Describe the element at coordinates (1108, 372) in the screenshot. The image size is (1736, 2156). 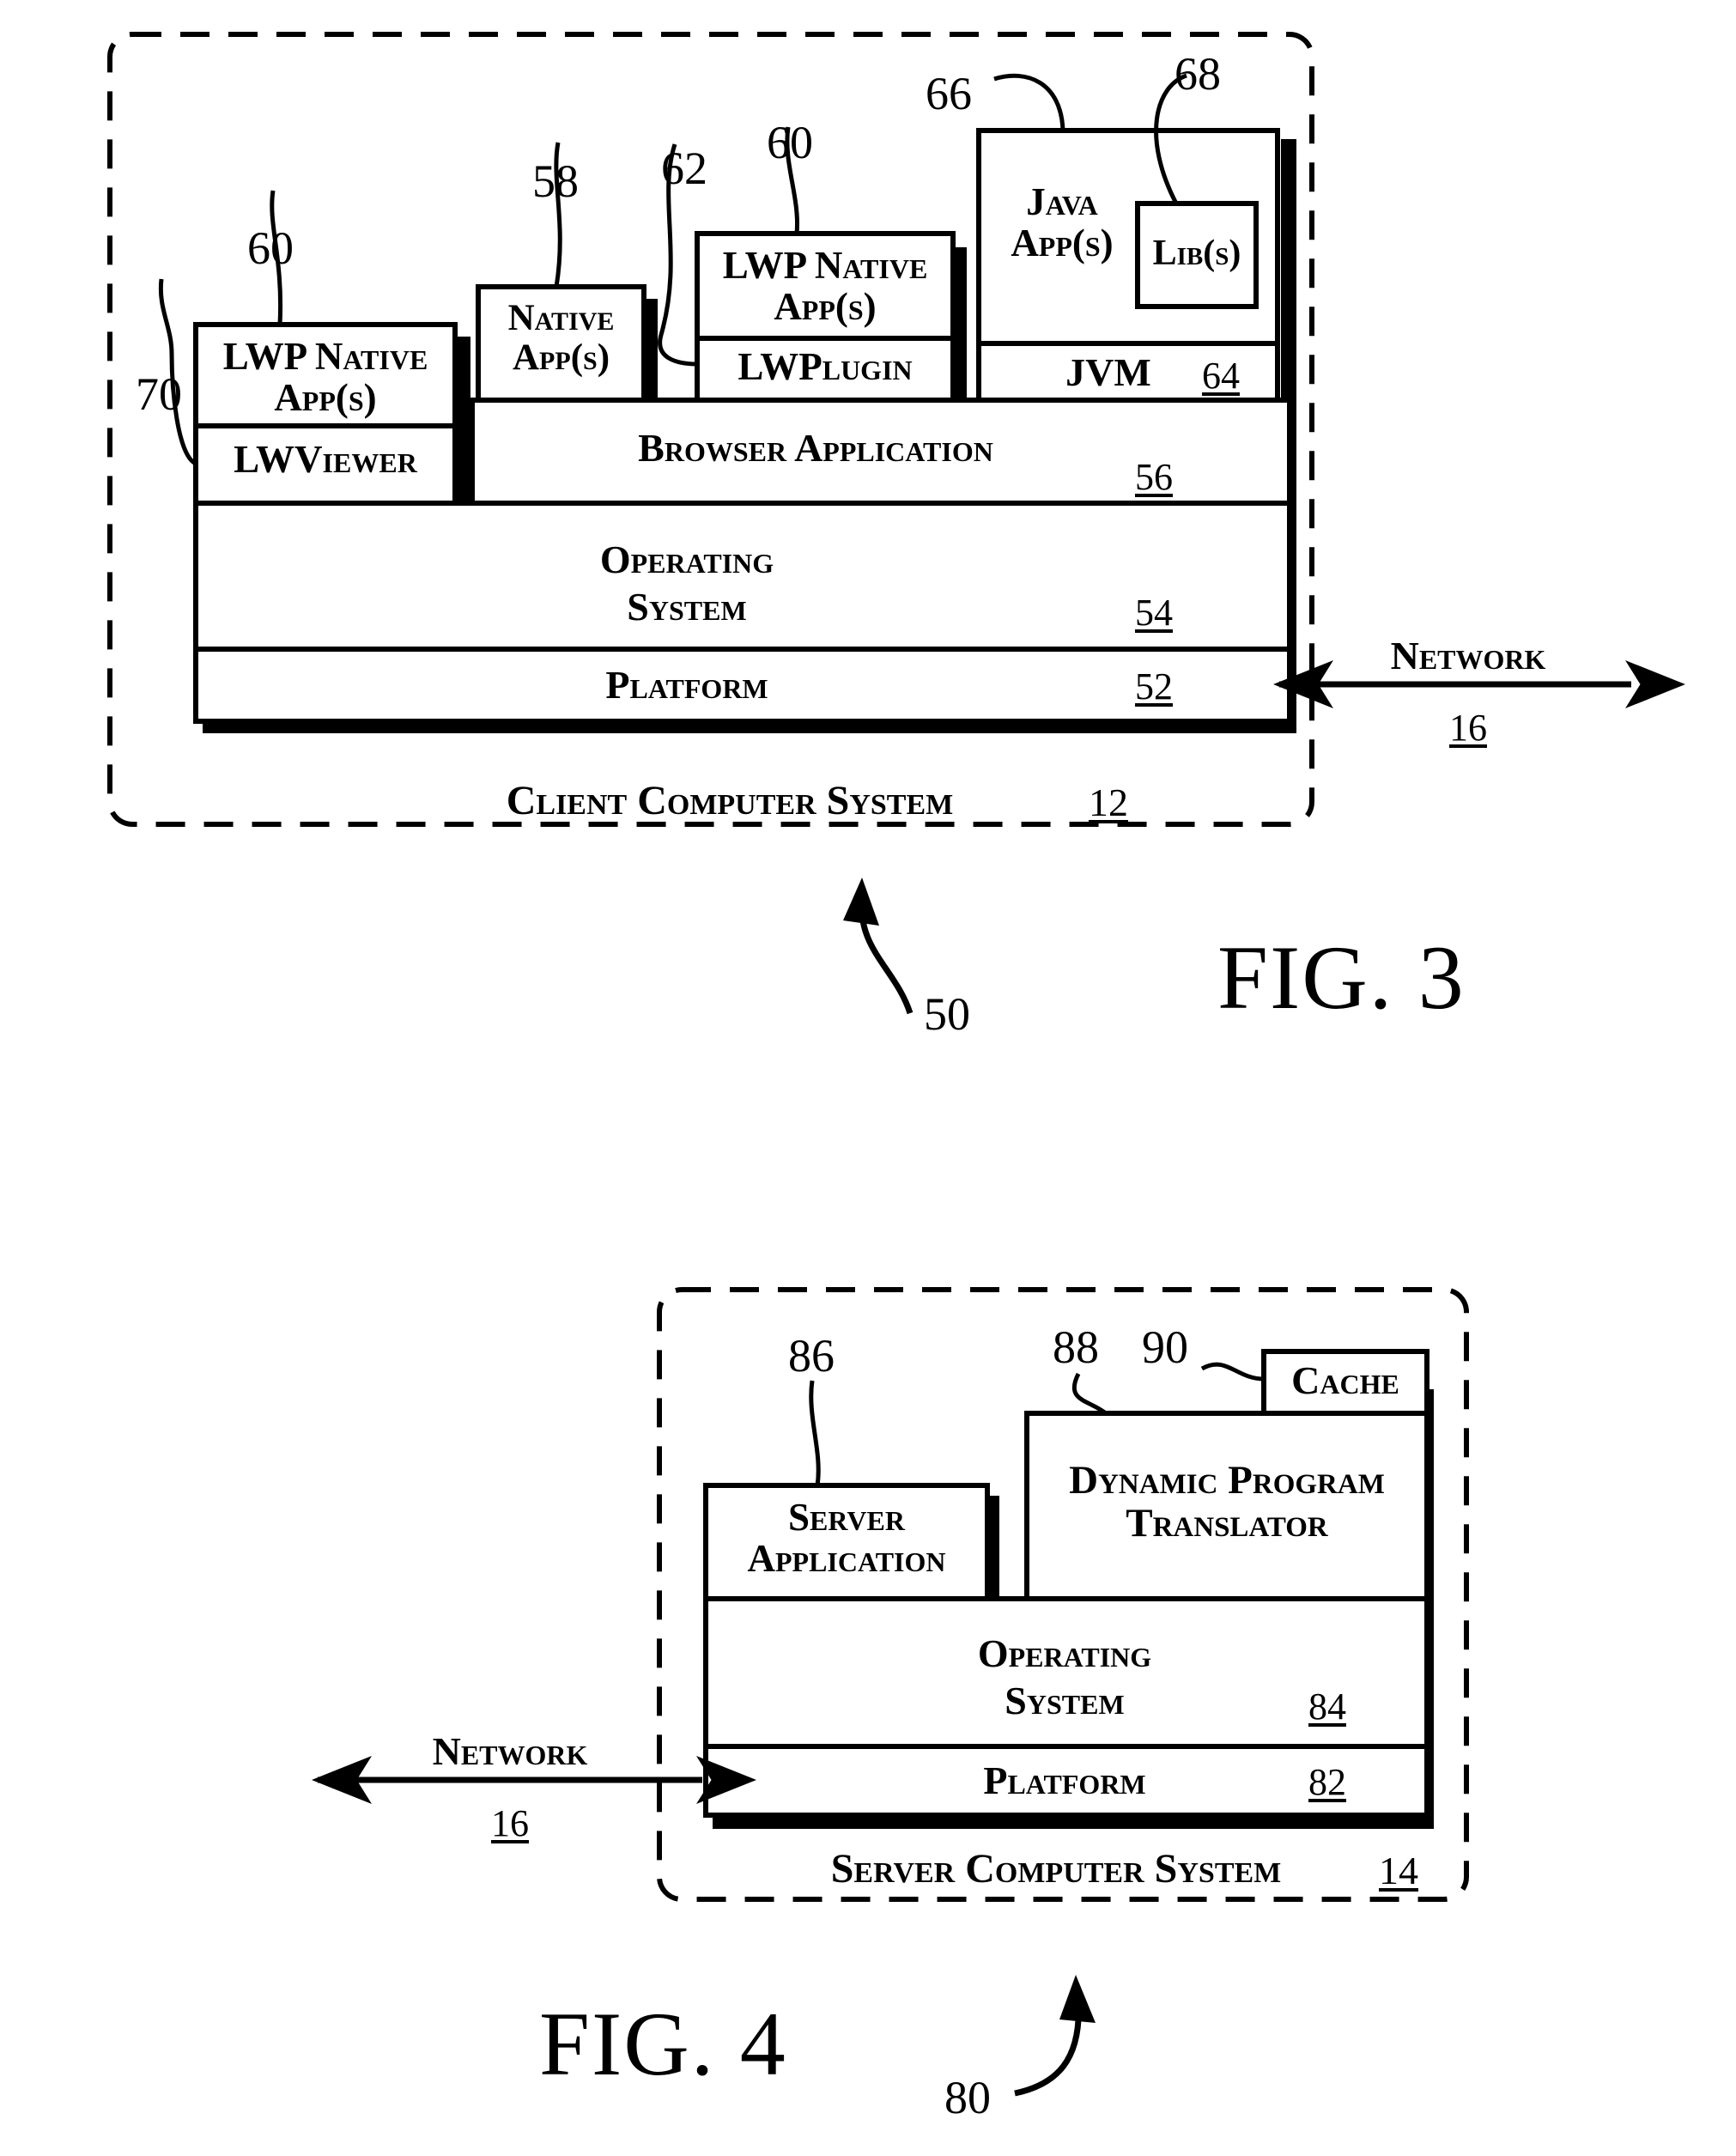
I see `fig3-jvm-label: JVM` at that location.